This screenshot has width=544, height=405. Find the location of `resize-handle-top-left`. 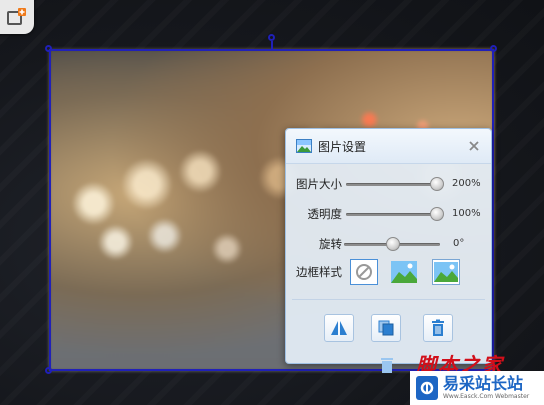

resize-handle-top-left is located at coordinates (48, 48).